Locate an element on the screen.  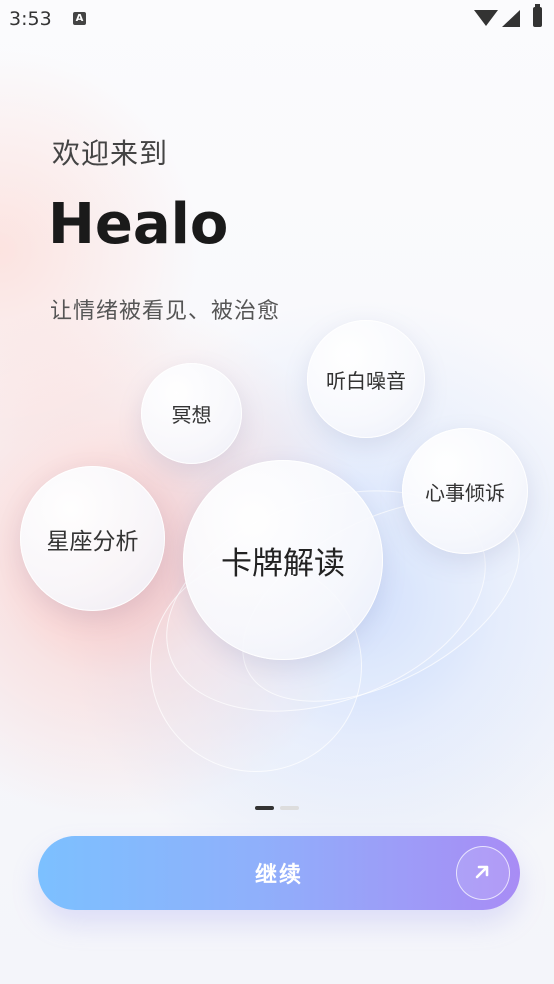
notification-a-icon: A is located at coordinates (79, 18).